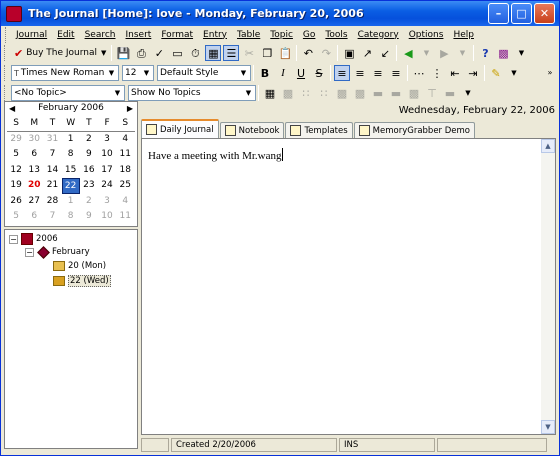  Describe the element at coordinates (213, 53) in the screenshot. I see `grid-view-icon: ▦` at that location.